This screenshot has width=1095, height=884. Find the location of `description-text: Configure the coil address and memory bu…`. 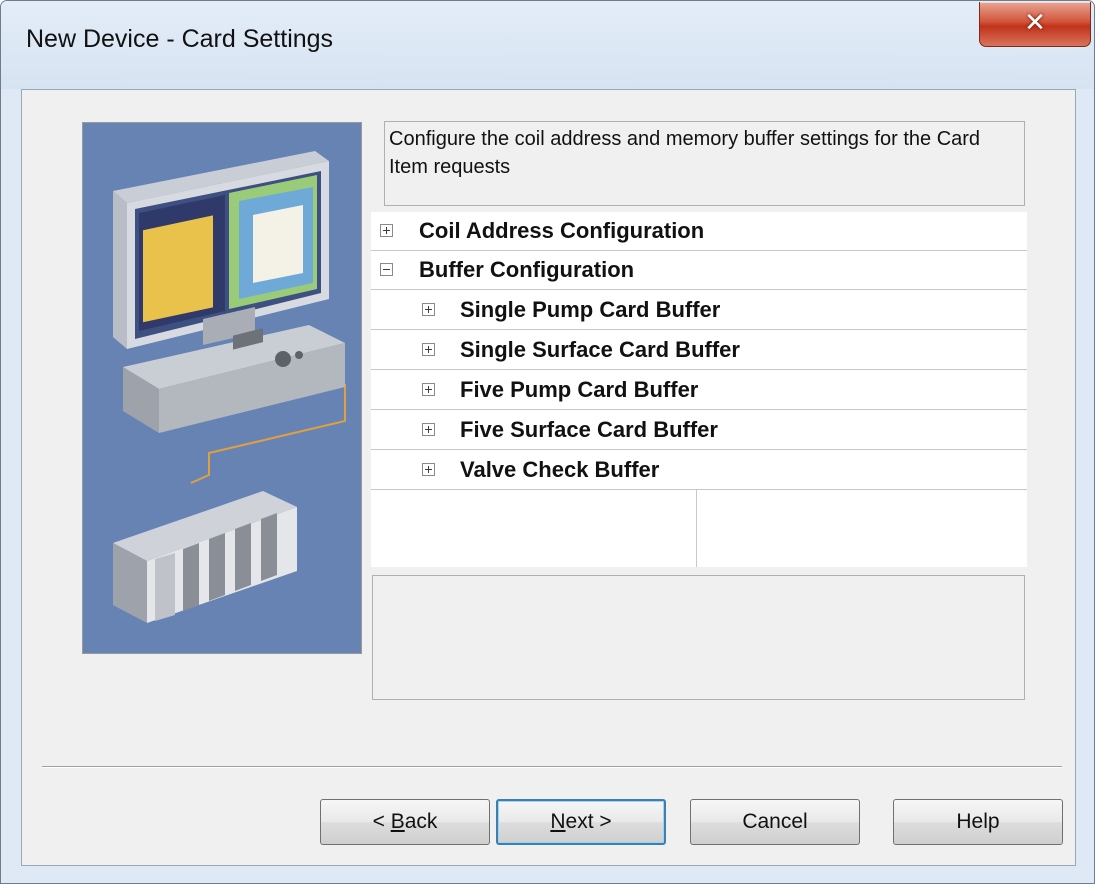

description-text: Configure the coil address and memory bu… is located at coordinates (704, 163).